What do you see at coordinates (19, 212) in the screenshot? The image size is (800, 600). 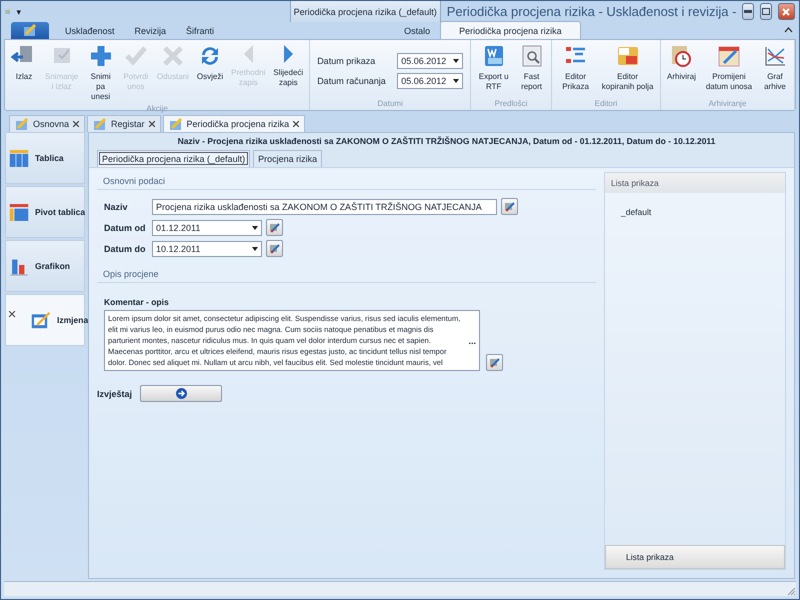 I see `pivot-table-icon` at bounding box center [19, 212].